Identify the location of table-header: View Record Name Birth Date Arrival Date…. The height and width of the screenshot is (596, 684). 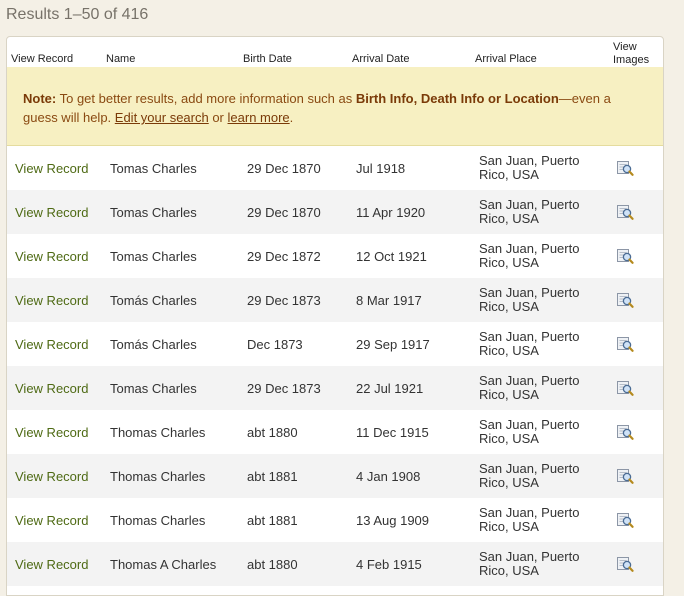
(335, 52).